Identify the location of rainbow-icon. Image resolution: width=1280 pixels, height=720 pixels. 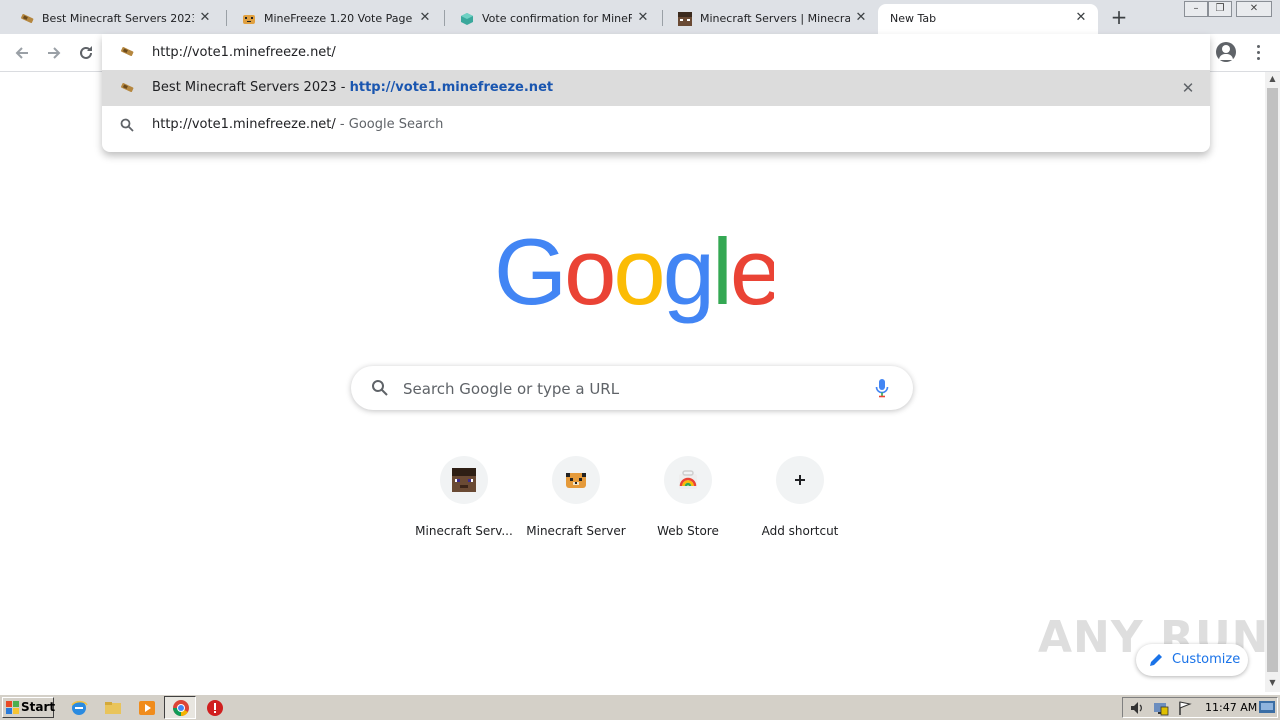
(688, 479).